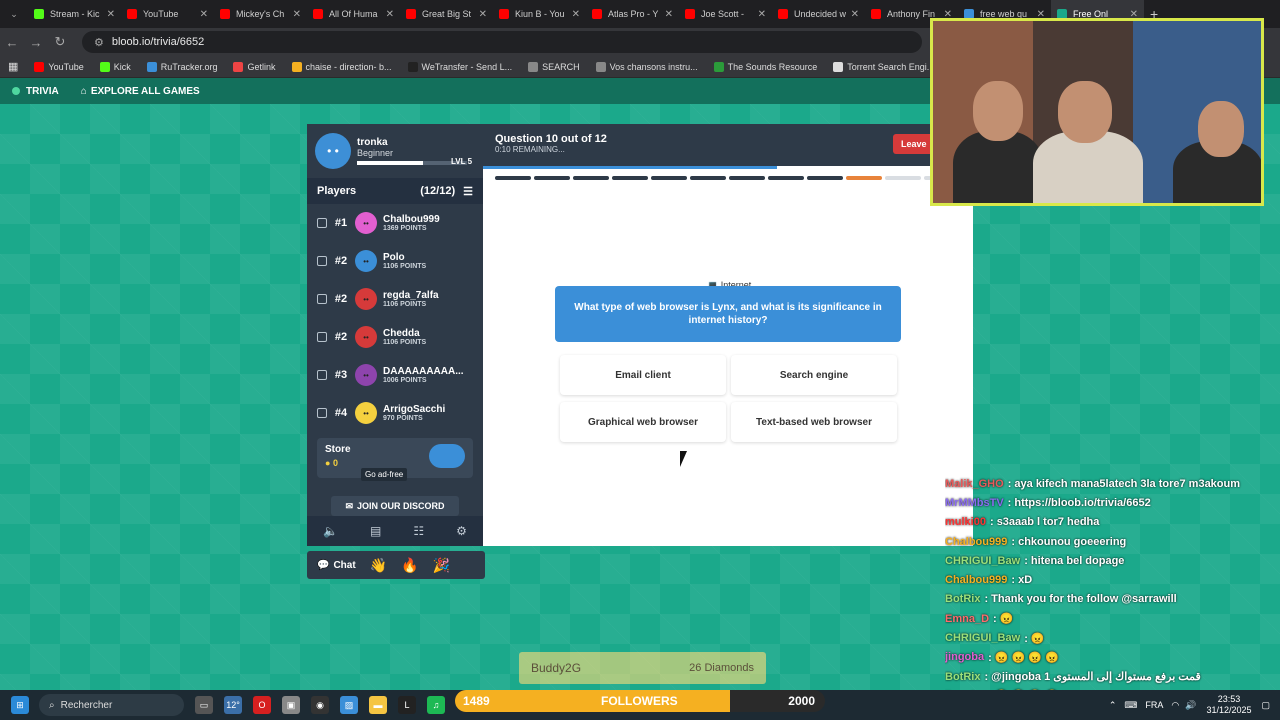 This screenshot has height=720, width=1280. Describe the element at coordinates (468, 191) in the screenshot. I see `filter-icon: ☰` at that location.